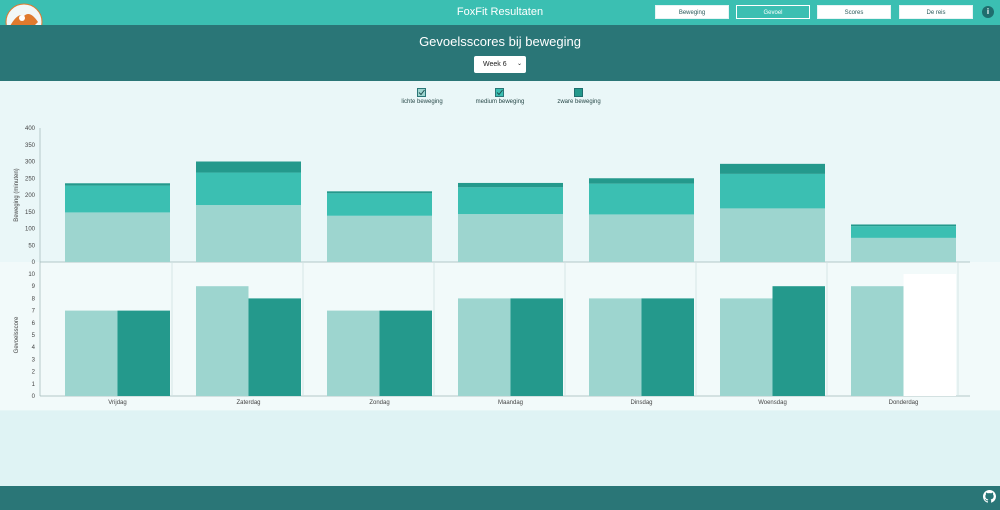 This screenshot has width=1000, height=510. I want to click on info-button: i, so click(988, 12).